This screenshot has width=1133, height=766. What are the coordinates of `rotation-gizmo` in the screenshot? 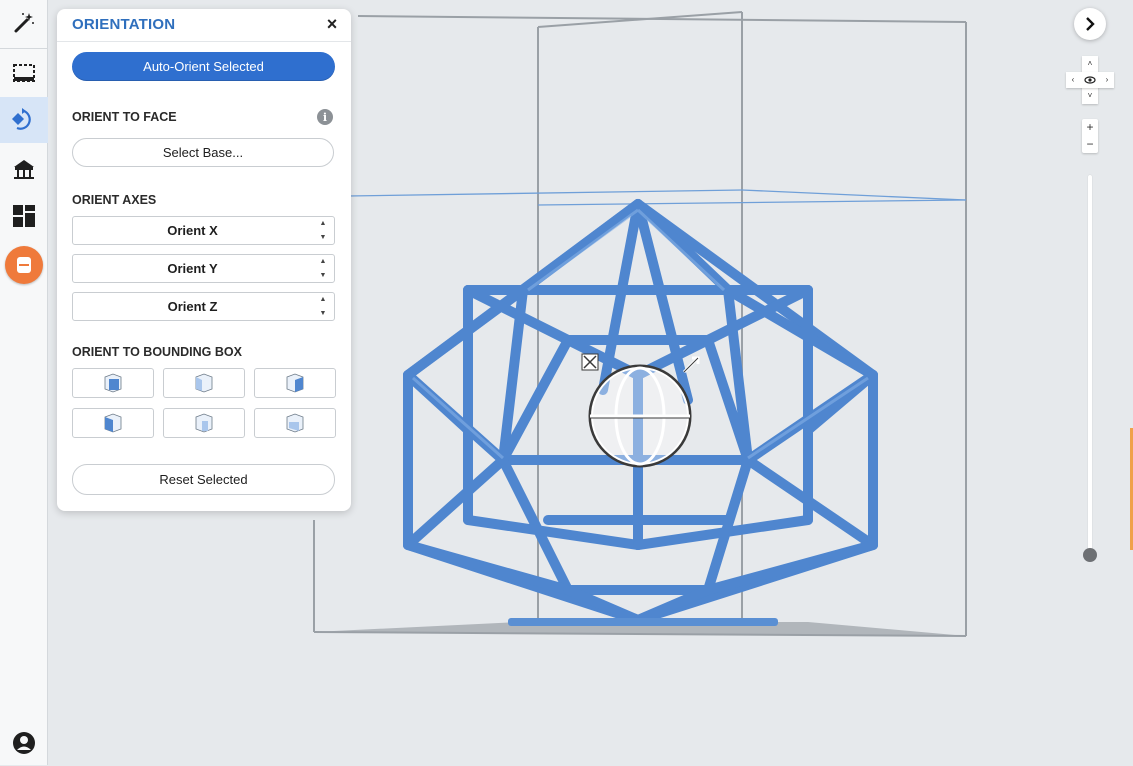 It's located at (640, 416).